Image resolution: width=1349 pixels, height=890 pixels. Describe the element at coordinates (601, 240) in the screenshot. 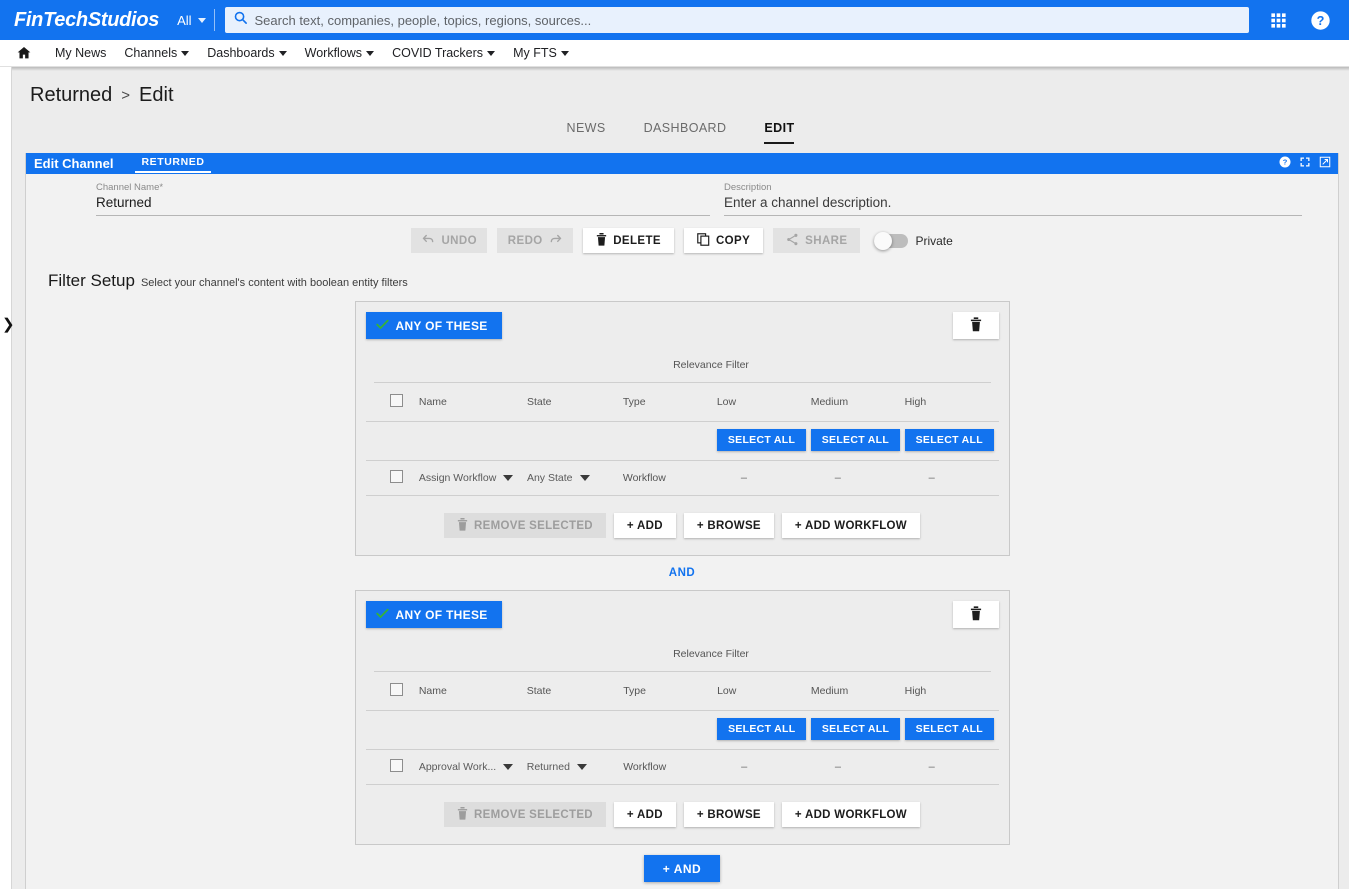

I see `trash-icon` at that location.